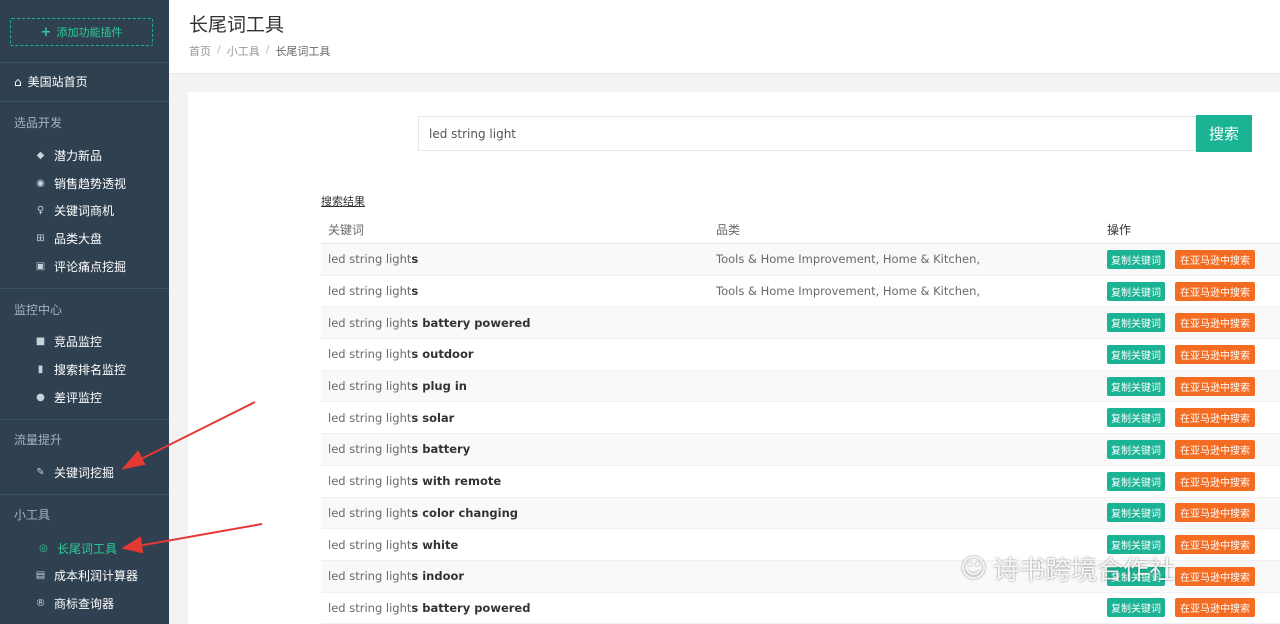  I want to click on keyword-cell: led string lights outdoor, so click(518, 354).